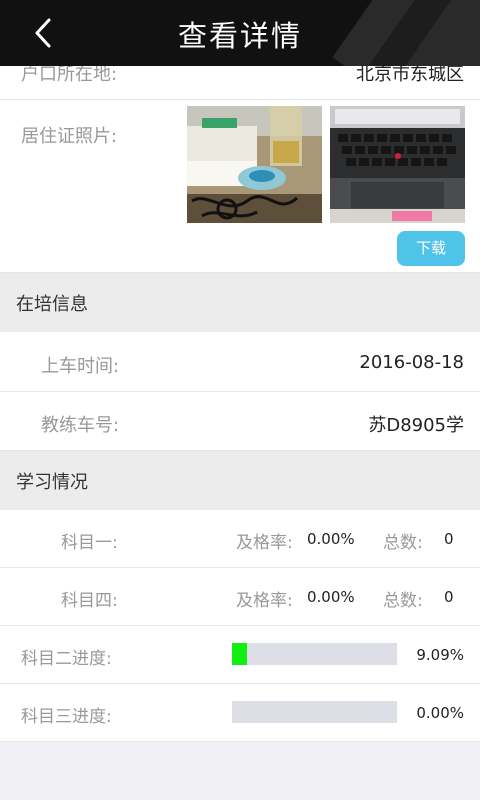 This screenshot has height=800, width=480. I want to click on coach-car-value: 苏D8905学, so click(416, 425).